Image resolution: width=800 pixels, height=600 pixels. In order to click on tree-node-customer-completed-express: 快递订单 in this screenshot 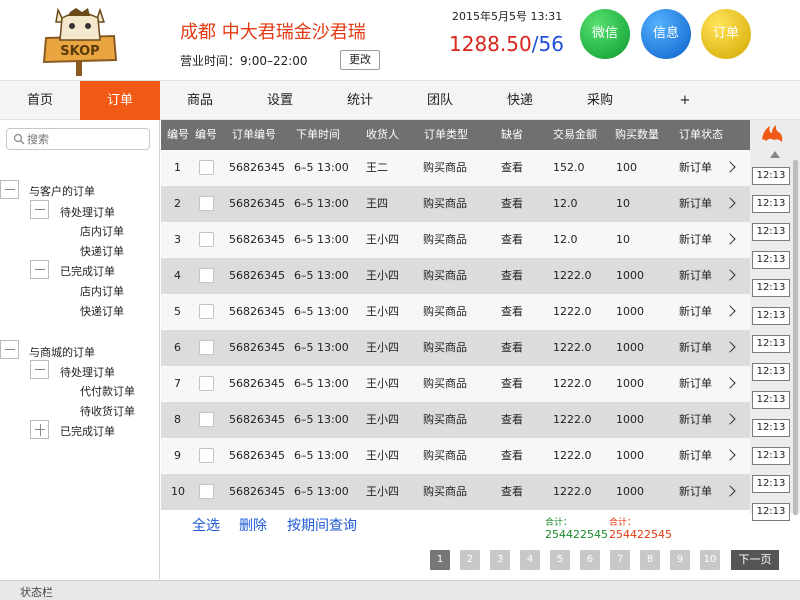, I will do `click(102, 311)`.